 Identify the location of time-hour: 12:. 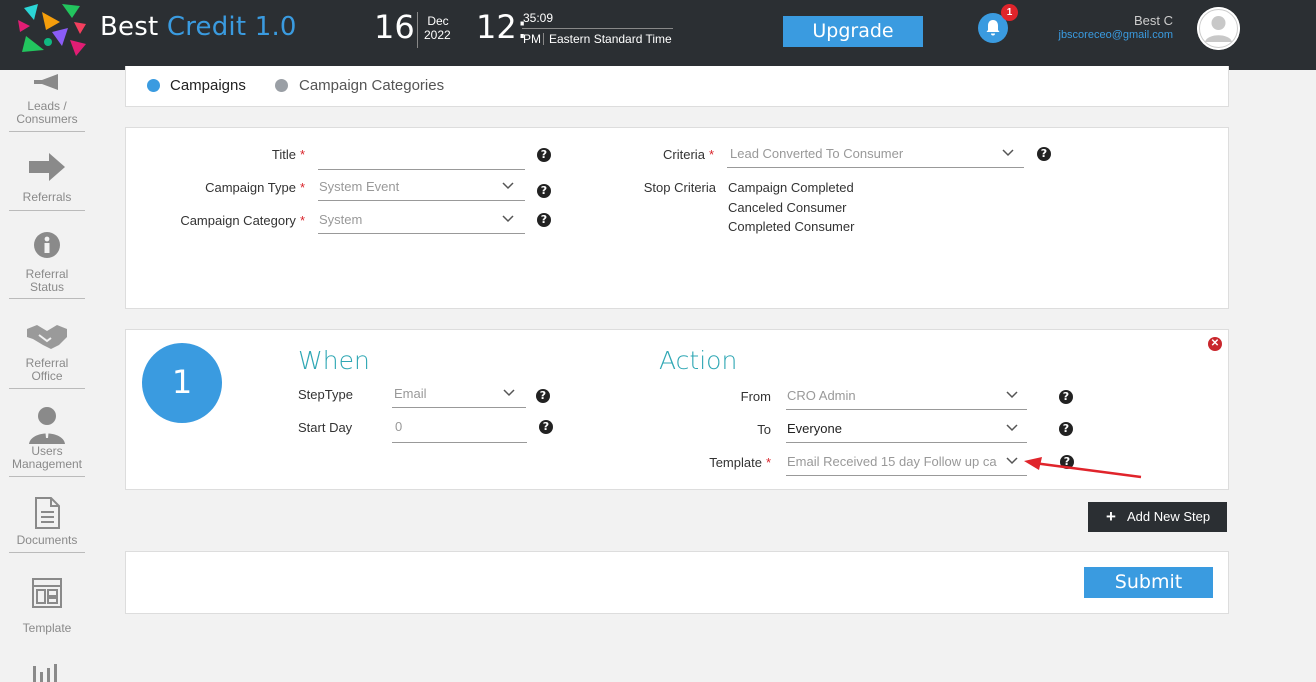
(502, 27).